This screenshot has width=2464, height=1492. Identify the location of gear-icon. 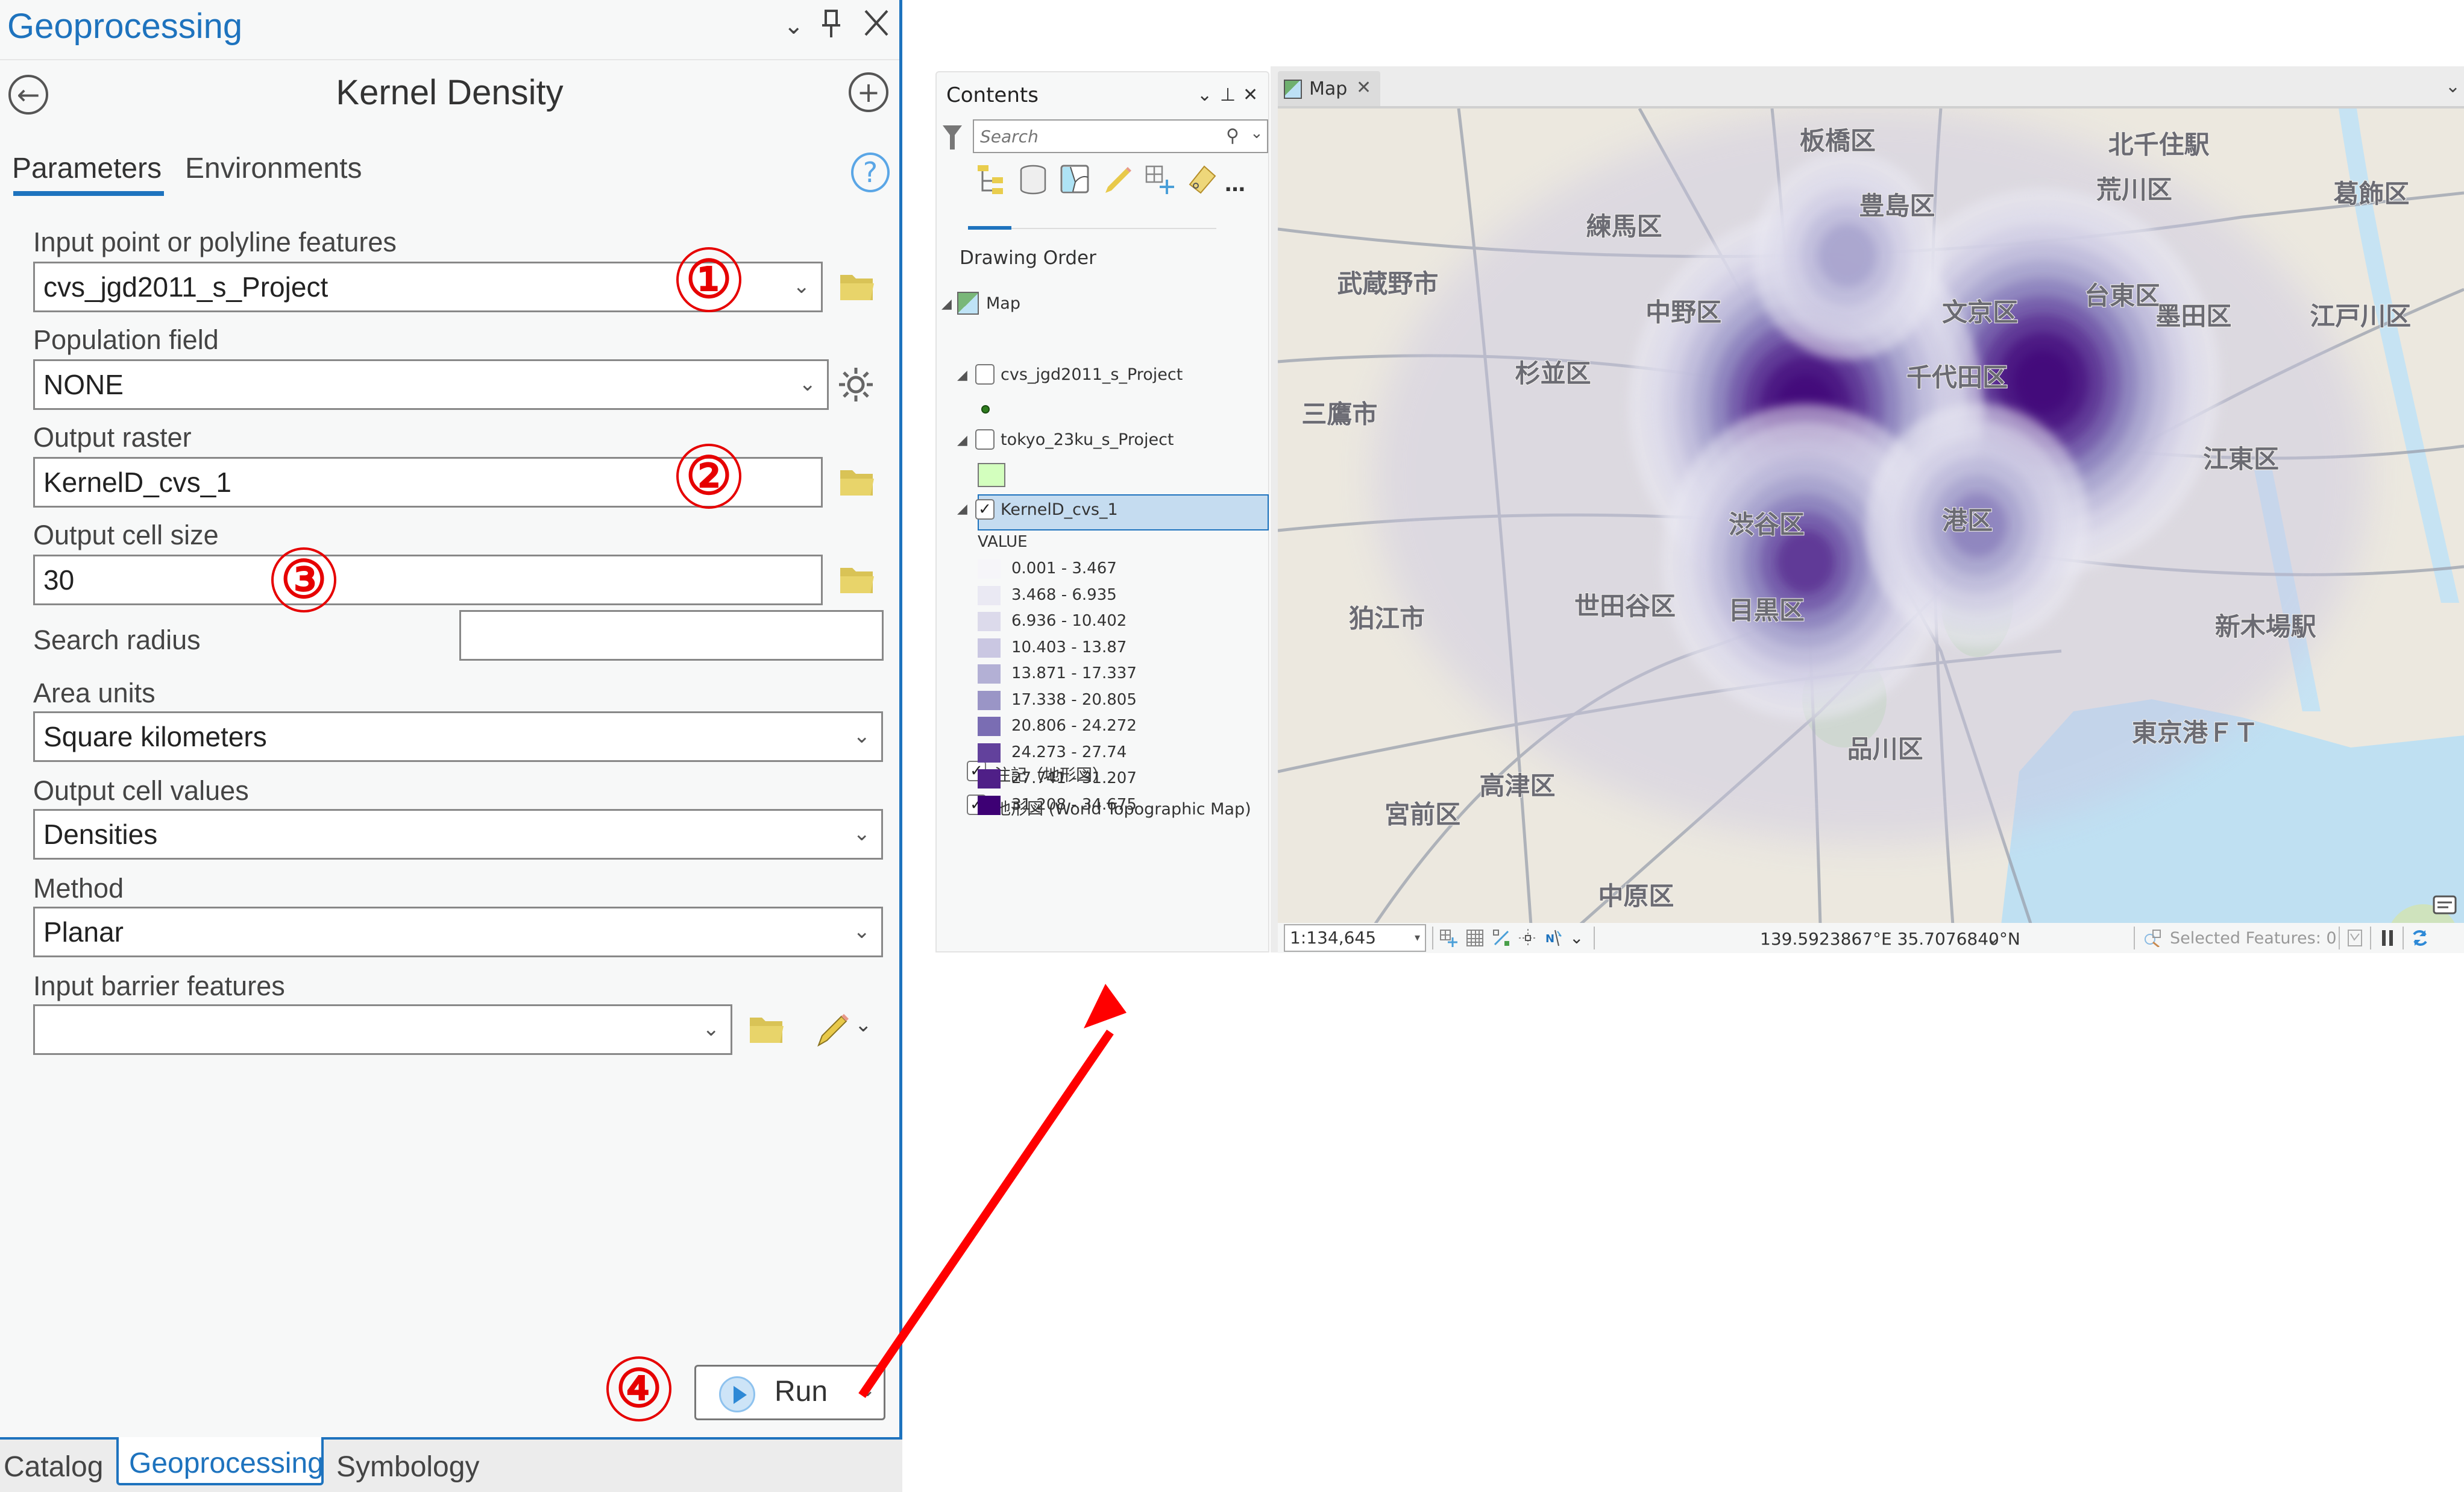
(856, 384).